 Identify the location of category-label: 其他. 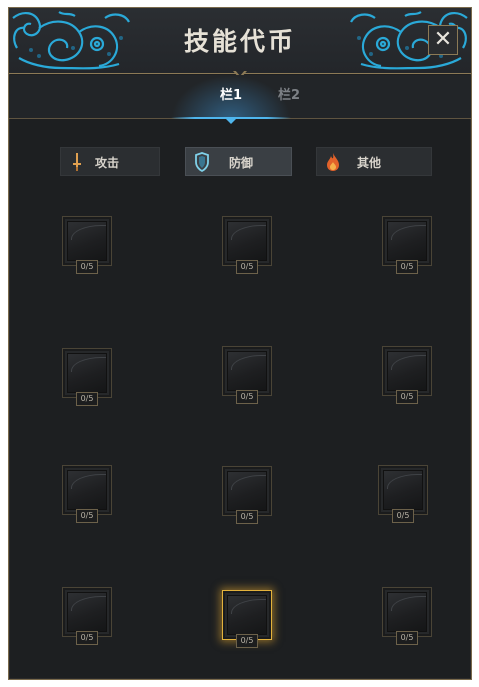
(369, 163).